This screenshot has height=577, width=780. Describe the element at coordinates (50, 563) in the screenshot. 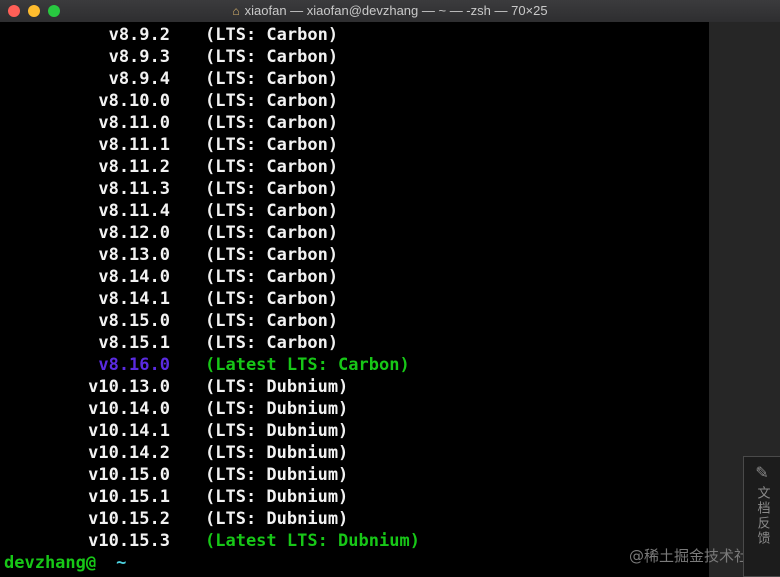

I see `prompt-user-host: devzhang@` at that location.